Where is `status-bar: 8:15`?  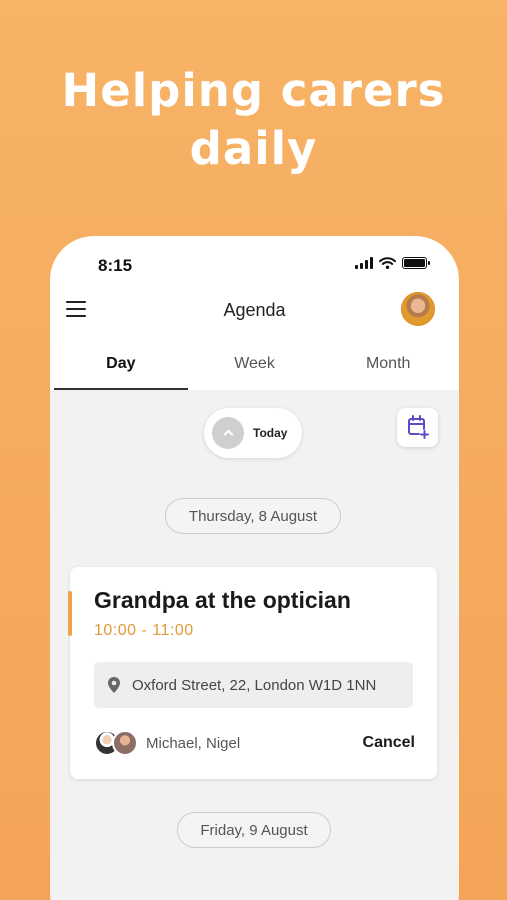
status-bar: 8:15 is located at coordinates (254, 262).